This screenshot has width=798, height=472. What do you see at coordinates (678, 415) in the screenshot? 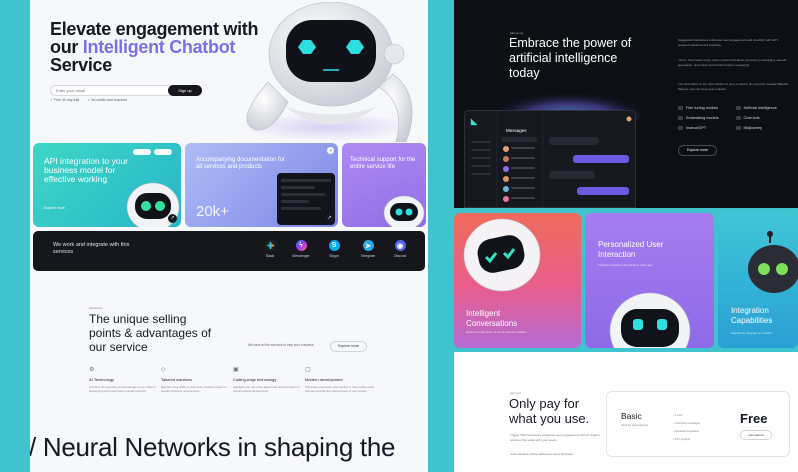
I see `list-item: • 1 user` at bounding box center [678, 415].